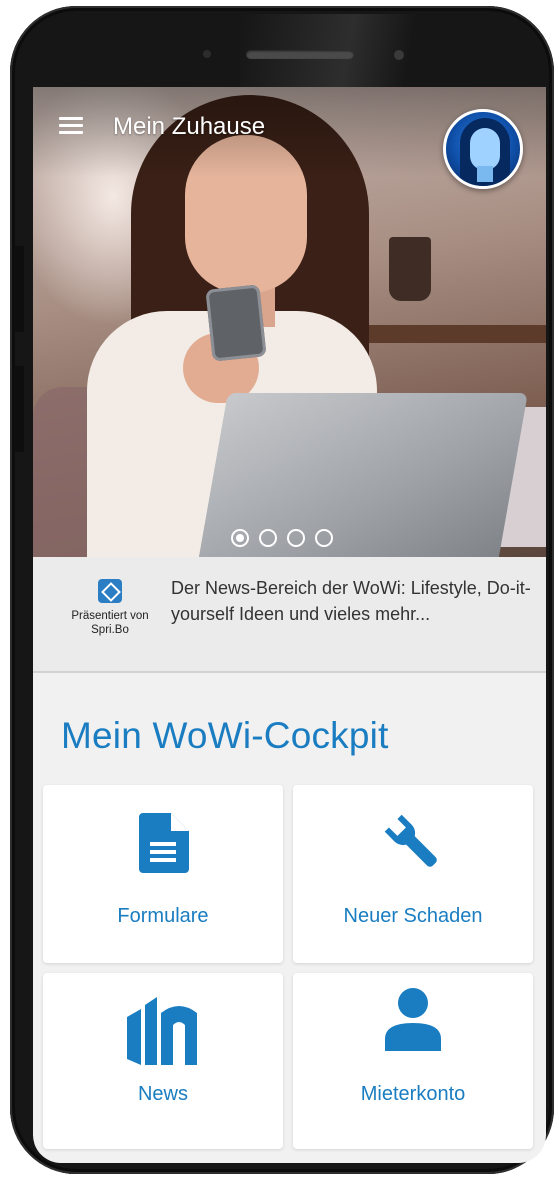 The width and height of the screenshot is (559, 1179). I want to click on tile-neuer-schaden: Neuer Schaden, so click(413, 874).